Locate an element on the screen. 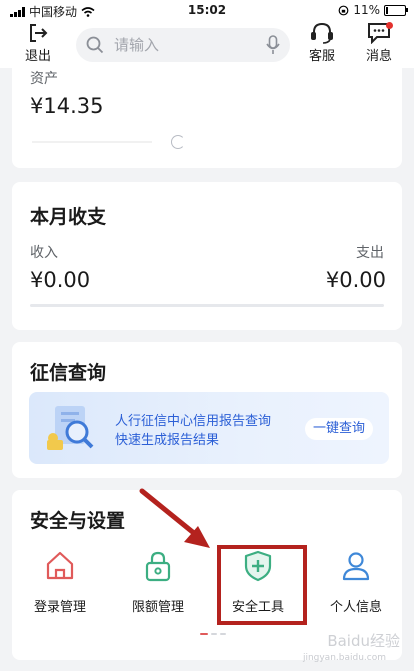  unread-badge is located at coordinates (389, 25).